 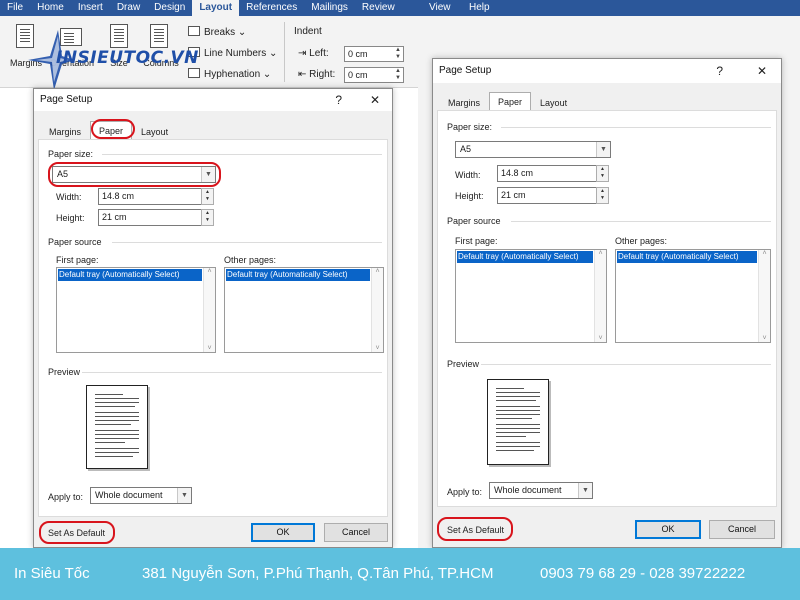 What do you see at coordinates (271, 8) in the screenshot?
I see `tab-references: References` at bounding box center [271, 8].